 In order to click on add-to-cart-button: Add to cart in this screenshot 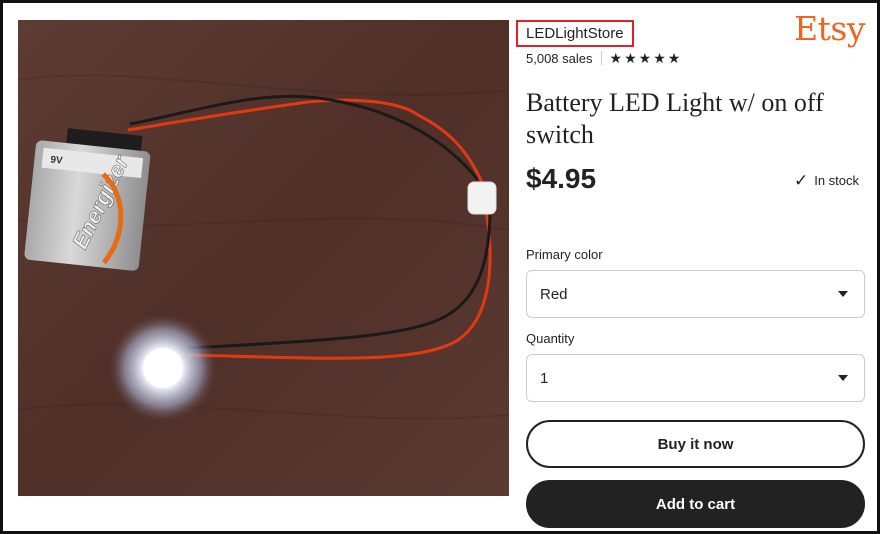, I will do `click(695, 504)`.